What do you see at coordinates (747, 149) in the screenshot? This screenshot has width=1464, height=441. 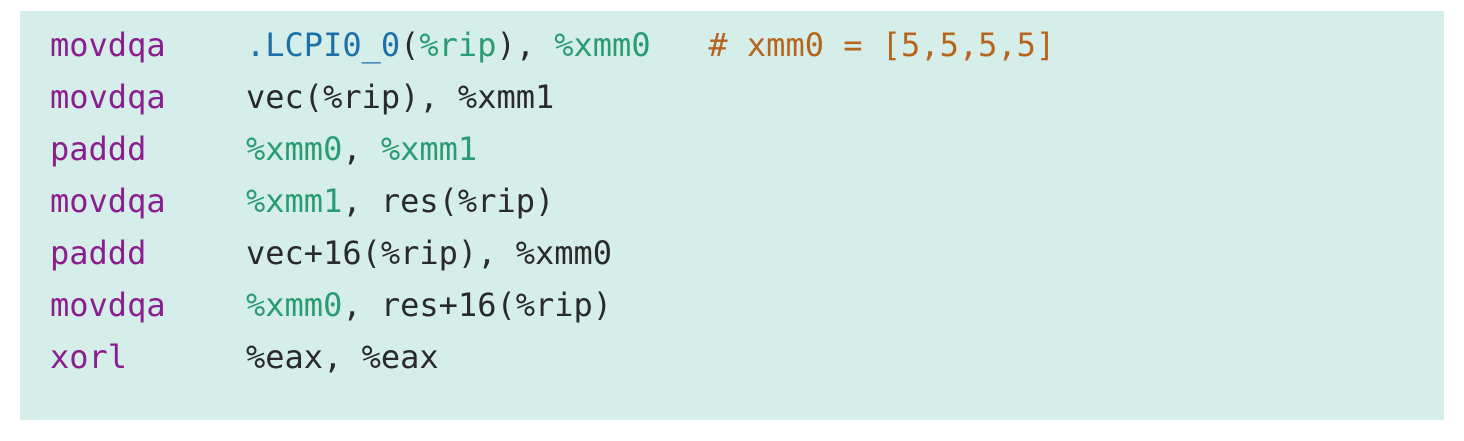 I see `code-line: paddd %xmm0, %xmm1` at bounding box center [747, 149].